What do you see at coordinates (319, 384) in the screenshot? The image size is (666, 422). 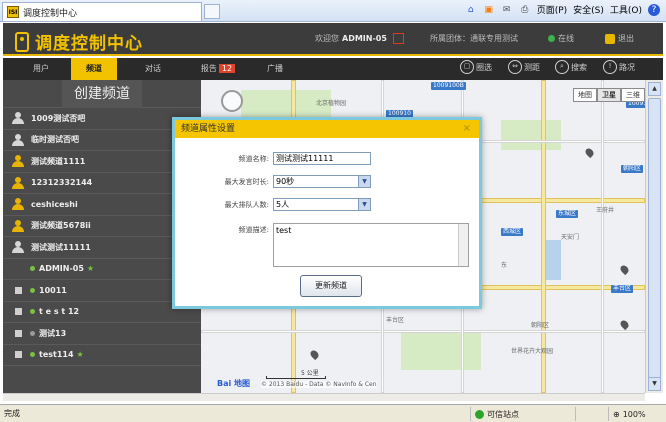 I see `map-copyright: © 2013 Baidu - Data © NavInfo & Cen` at bounding box center [319, 384].